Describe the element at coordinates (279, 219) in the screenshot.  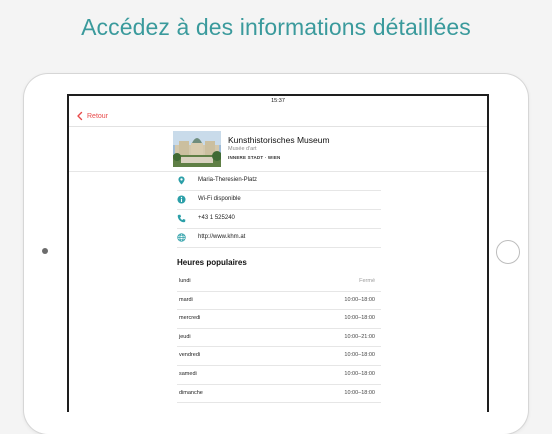
I see `info-row-phone: +43 1 525240` at that location.